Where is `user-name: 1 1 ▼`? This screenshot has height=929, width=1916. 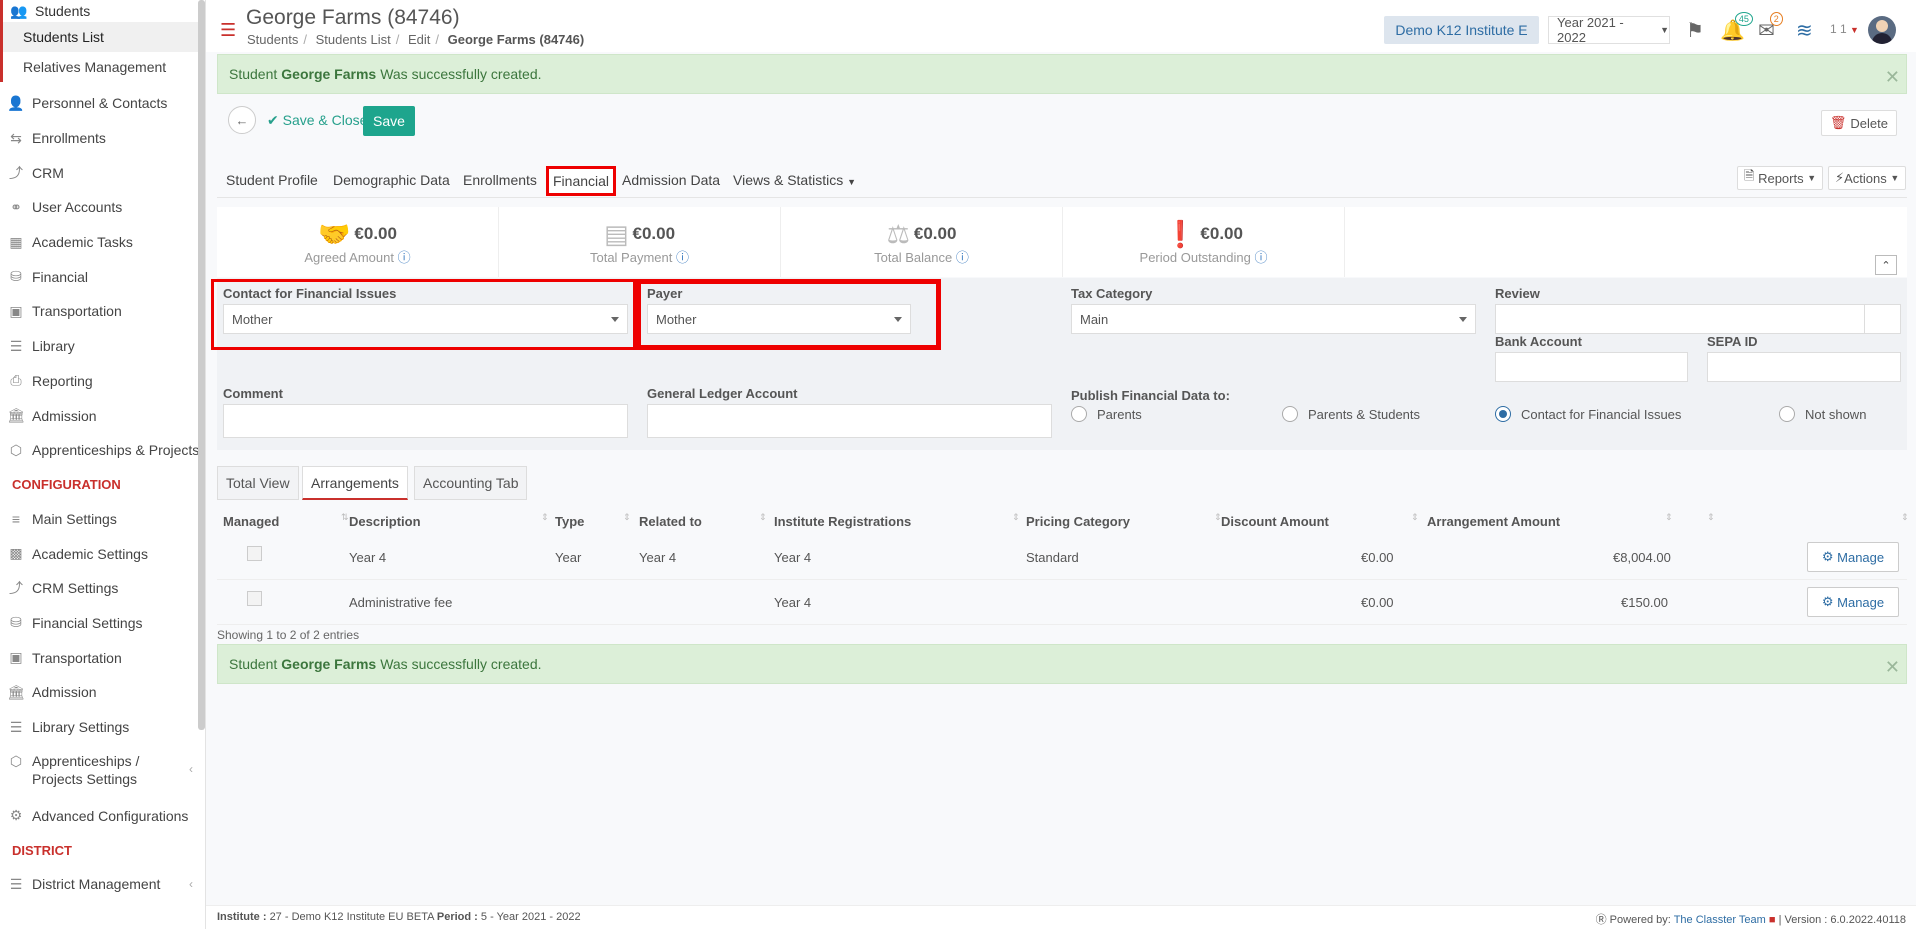
user-name: 1 1 ▼ is located at coordinates (1844, 29).